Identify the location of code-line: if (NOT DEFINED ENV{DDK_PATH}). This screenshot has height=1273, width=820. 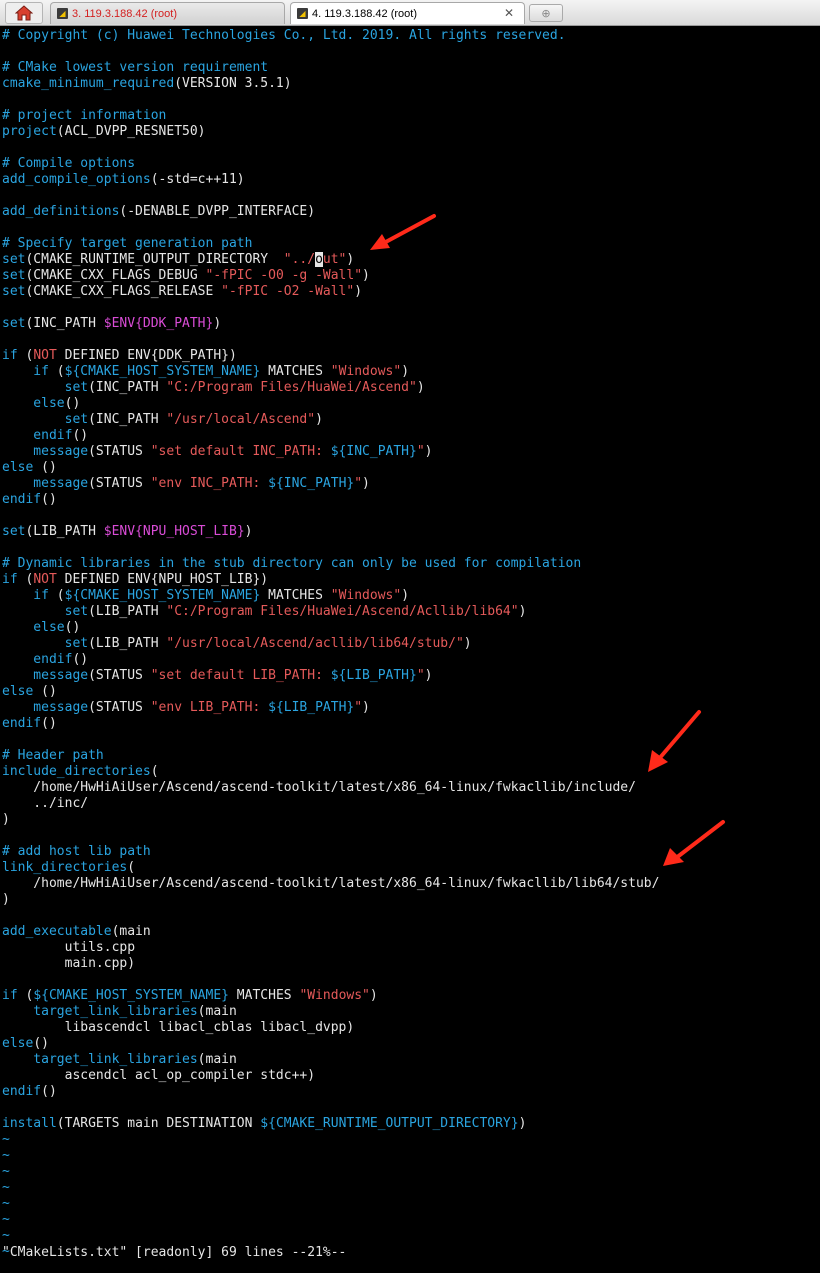
(410, 356).